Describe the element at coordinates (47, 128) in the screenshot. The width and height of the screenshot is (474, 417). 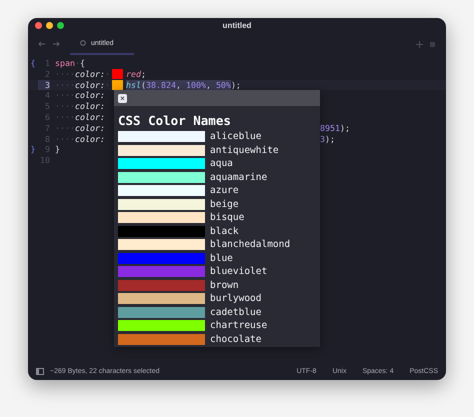
I see `line-number: 7` at that location.